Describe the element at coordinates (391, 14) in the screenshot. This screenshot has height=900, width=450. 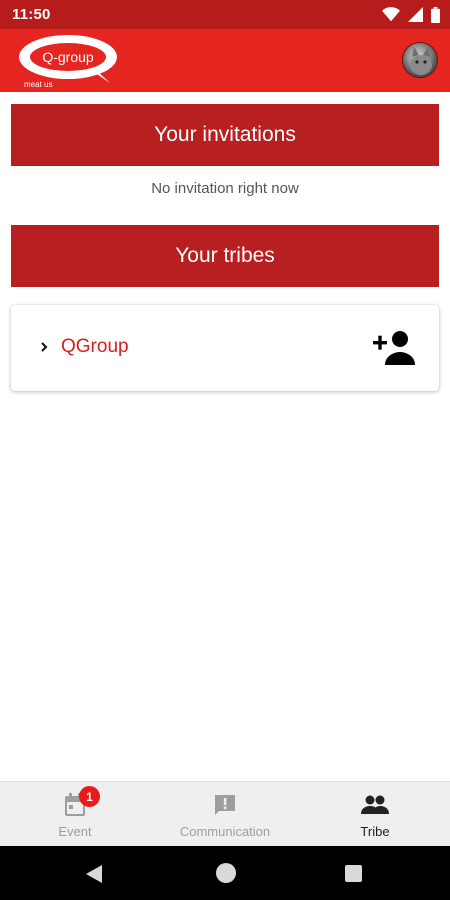
I see `wifi-icon` at that location.